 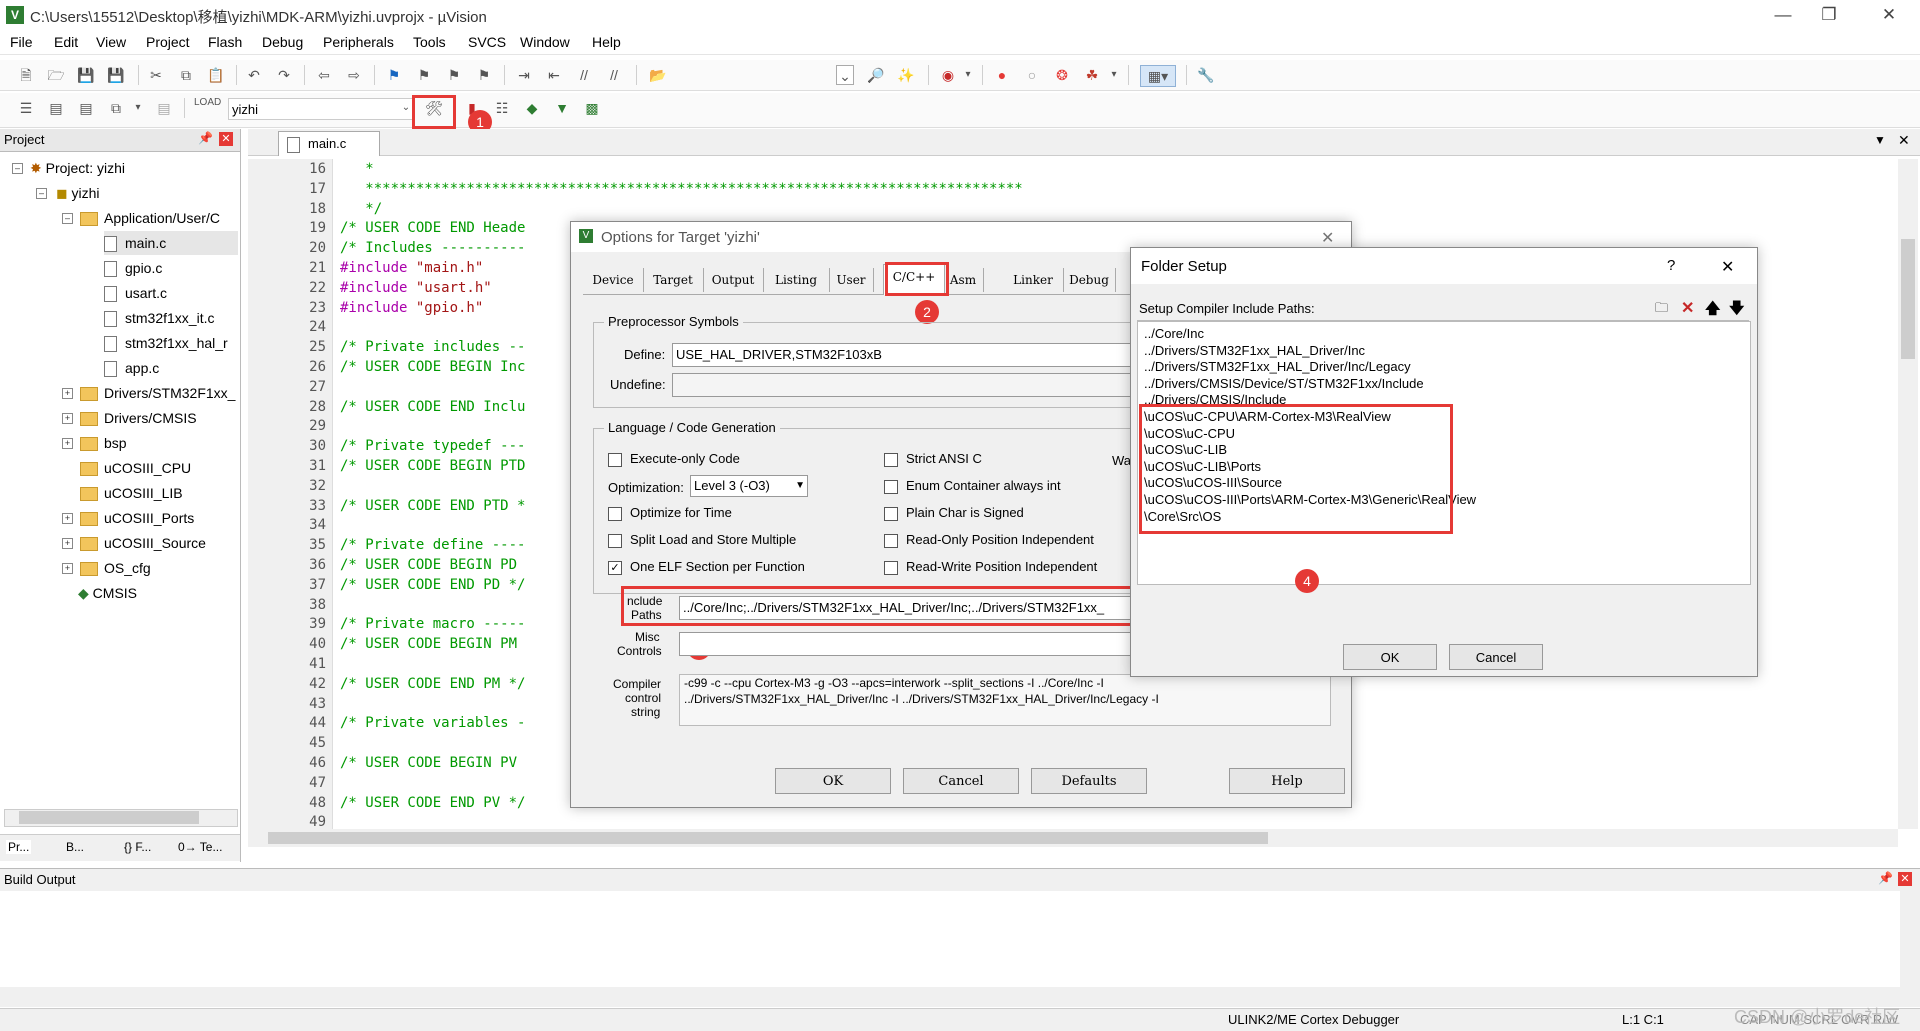 What do you see at coordinates (1254, 351) in the screenshot?
I see `include-path-item: ../Drivers/STM32F1xx_HAL_Driver/Inc` at bounding box center [1254, 351].